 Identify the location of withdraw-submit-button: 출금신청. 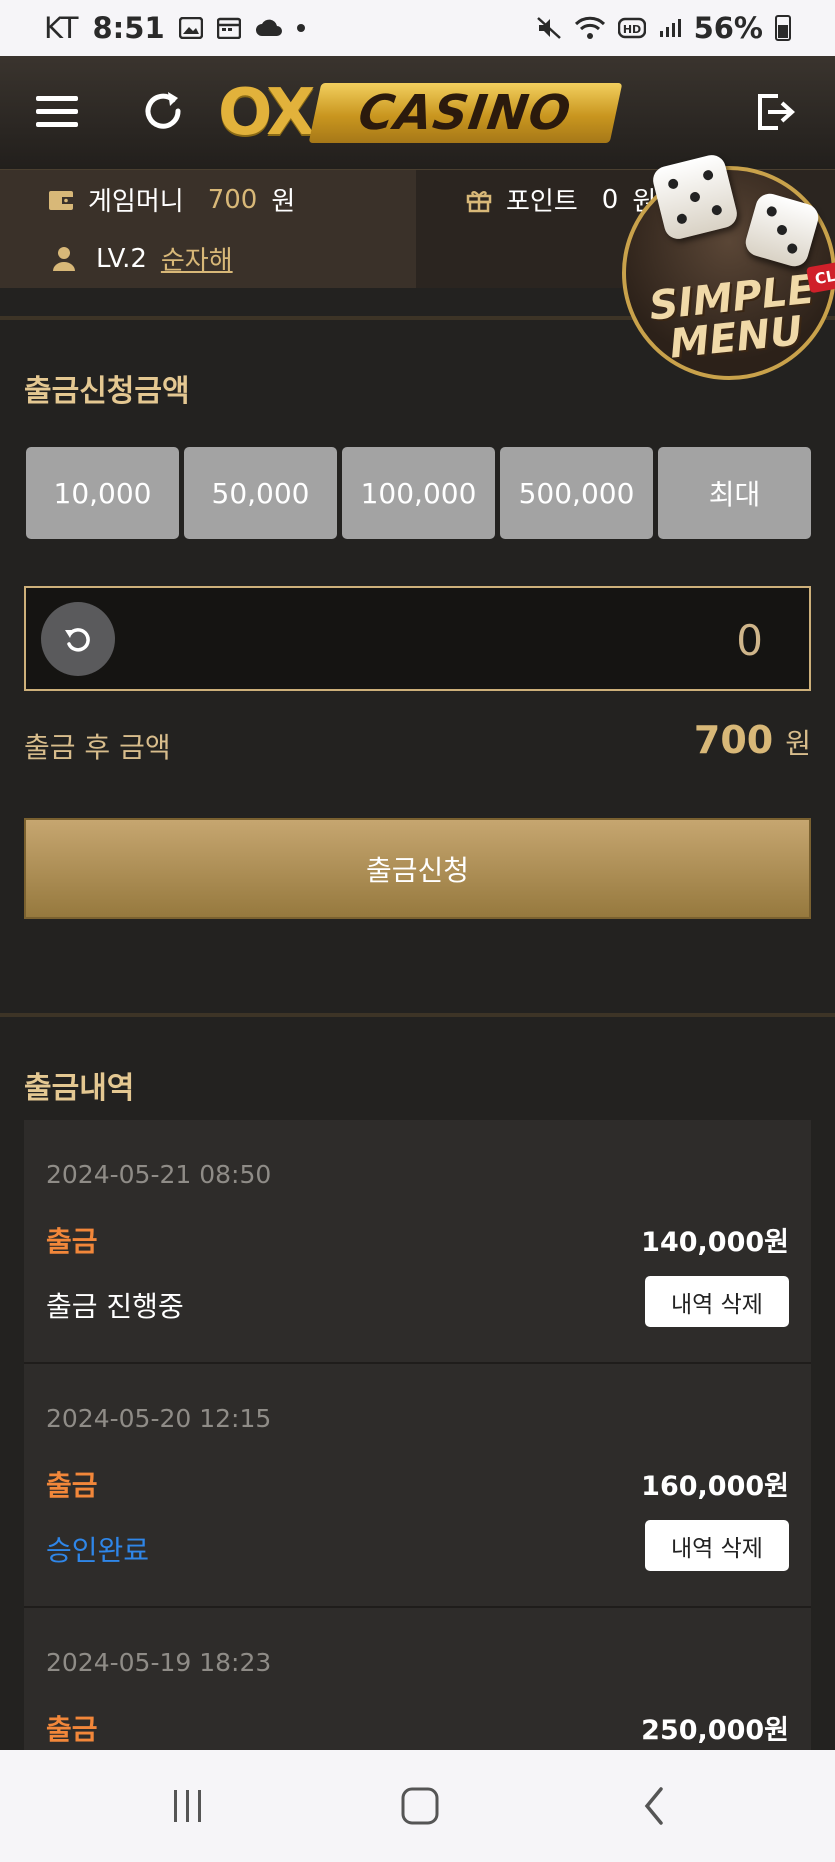
(417, 868).